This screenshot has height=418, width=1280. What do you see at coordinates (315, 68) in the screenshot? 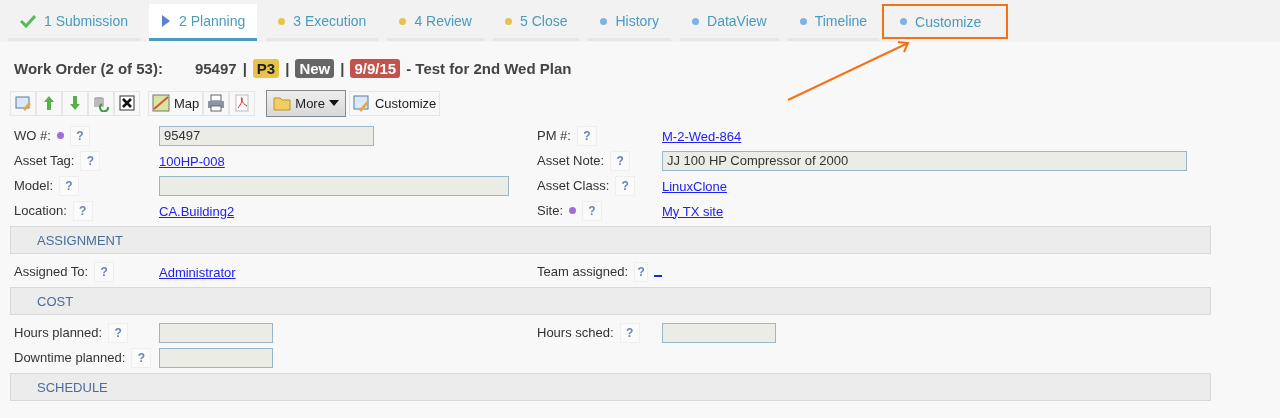
I see `status-badge: New` at bounding box center [315, 68].